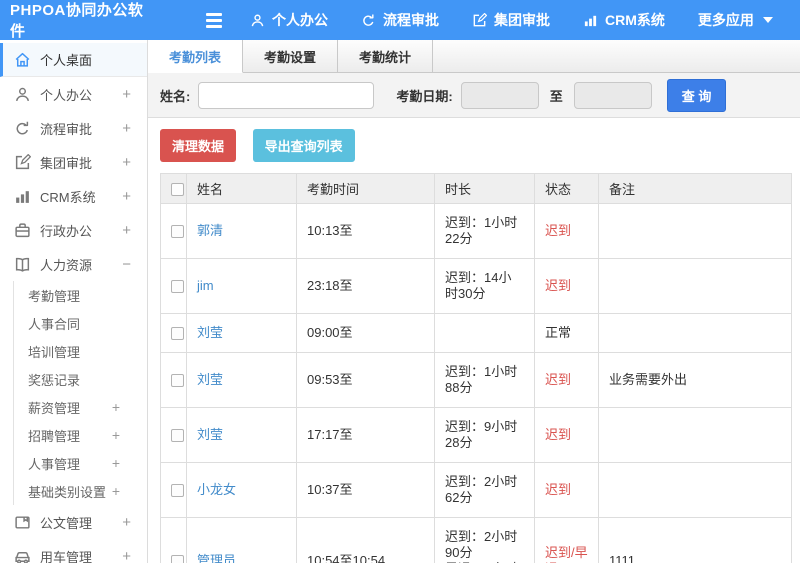 The height and width of the screenshot is (563, 800). What do you see at coordinates (80, 463) in the screenshot?
I see `sidebar-subitem-personnel-management: 人事管理 +` at bounding box center [80, 463].